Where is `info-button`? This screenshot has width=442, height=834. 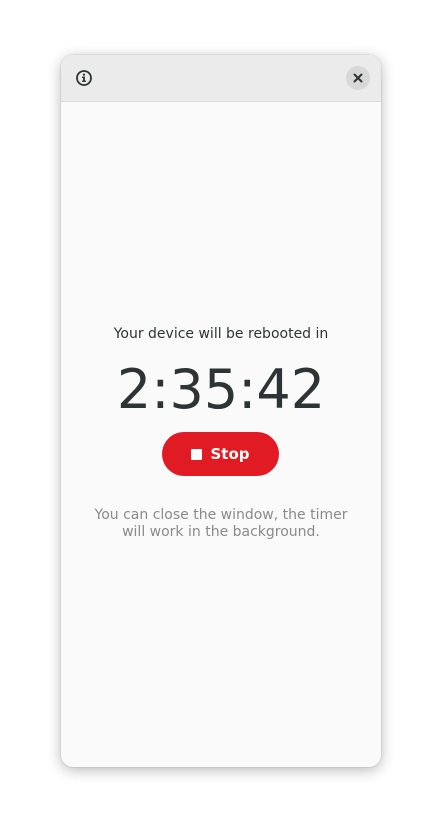 info-button is located at coordinates (84, 78).